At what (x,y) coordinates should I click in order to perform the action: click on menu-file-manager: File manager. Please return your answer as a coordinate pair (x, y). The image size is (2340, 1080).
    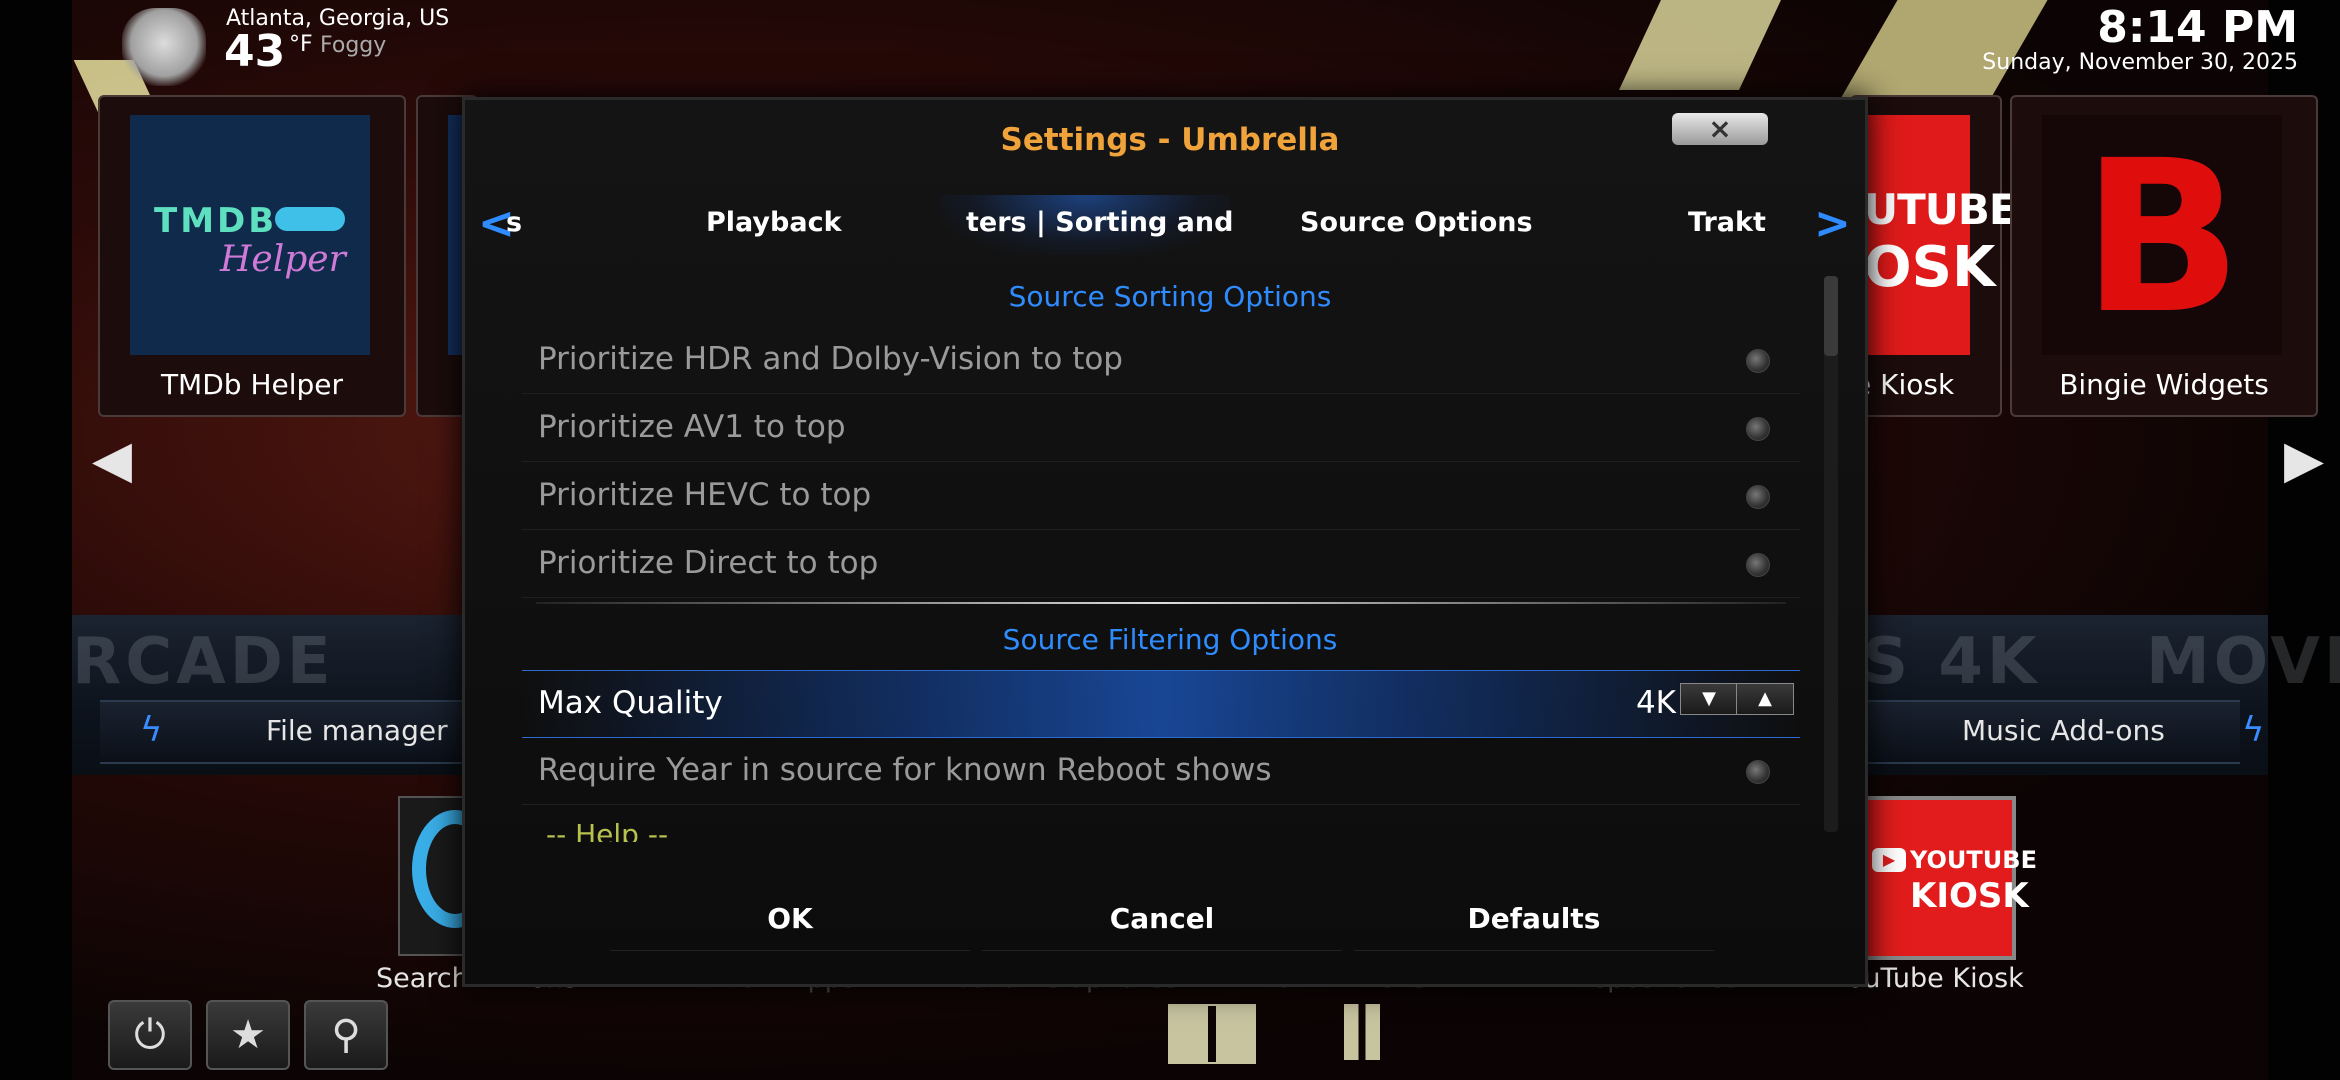
    Looking at the image, I should click on (357, 730).